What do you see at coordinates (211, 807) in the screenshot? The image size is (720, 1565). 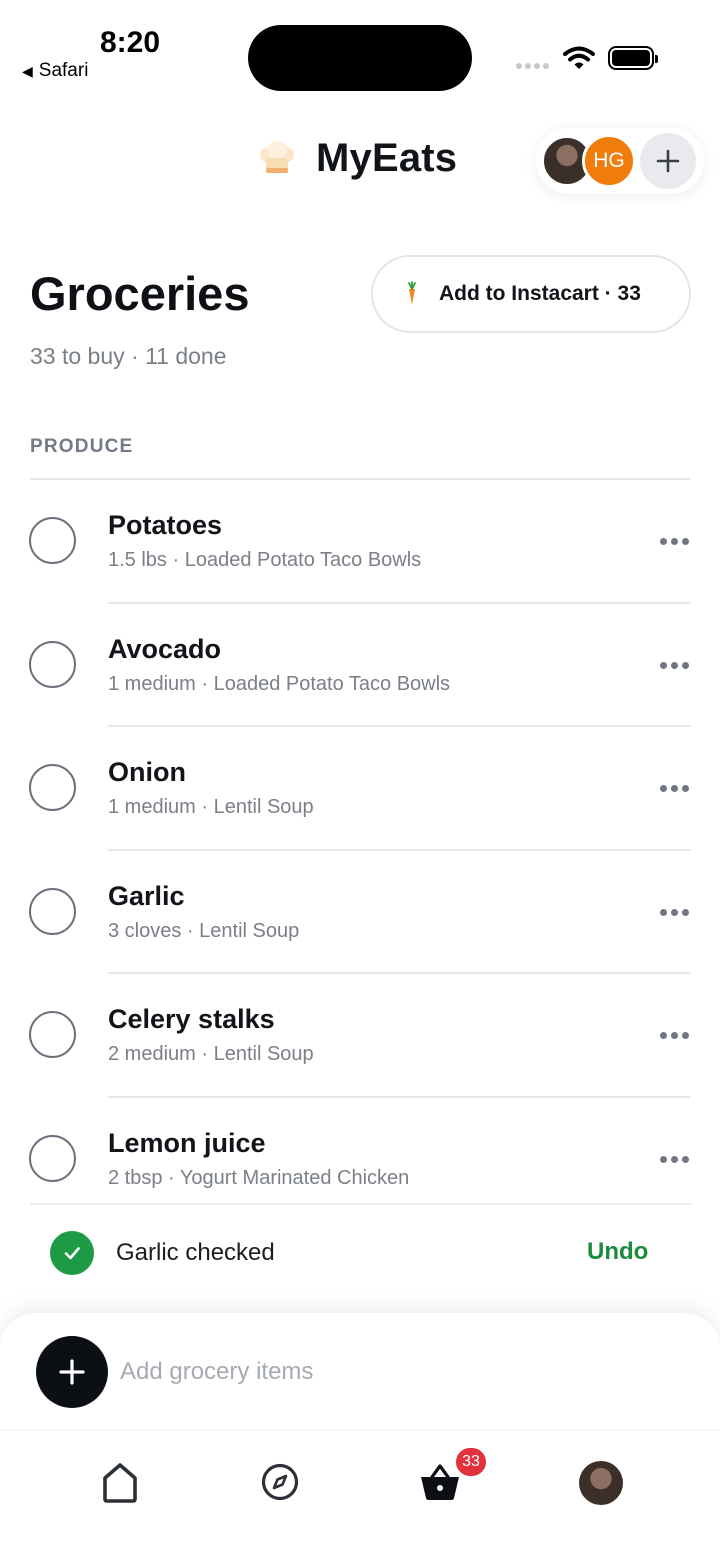 I see `item-meta: 1 medium · Lentil Soup` at bounding box center [211, 807].